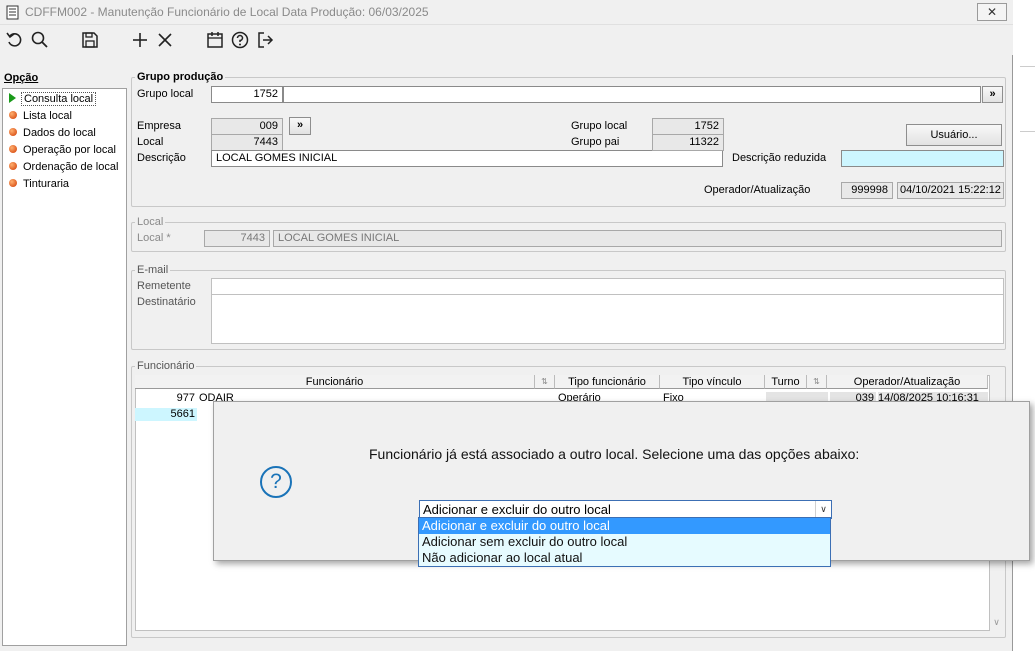  Describe the element at coordinates (166, 398) in the screenshot. I see `row-0-code: 977` at that location.